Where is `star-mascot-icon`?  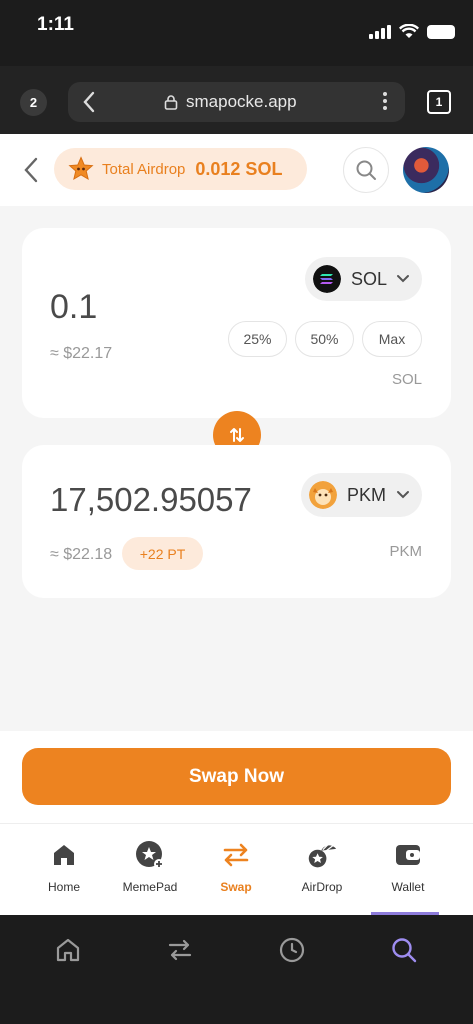 star-mascot-icon is located at coordinates (81, 168).